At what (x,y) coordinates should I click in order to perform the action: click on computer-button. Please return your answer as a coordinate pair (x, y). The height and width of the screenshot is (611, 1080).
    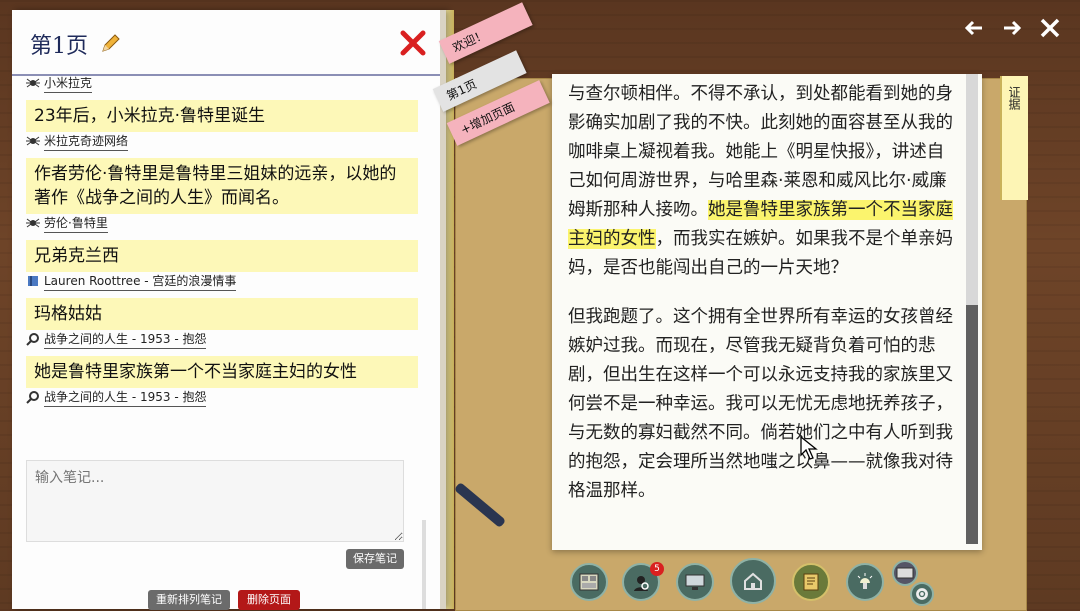
    Looking at the image, I should click on (695, 582).